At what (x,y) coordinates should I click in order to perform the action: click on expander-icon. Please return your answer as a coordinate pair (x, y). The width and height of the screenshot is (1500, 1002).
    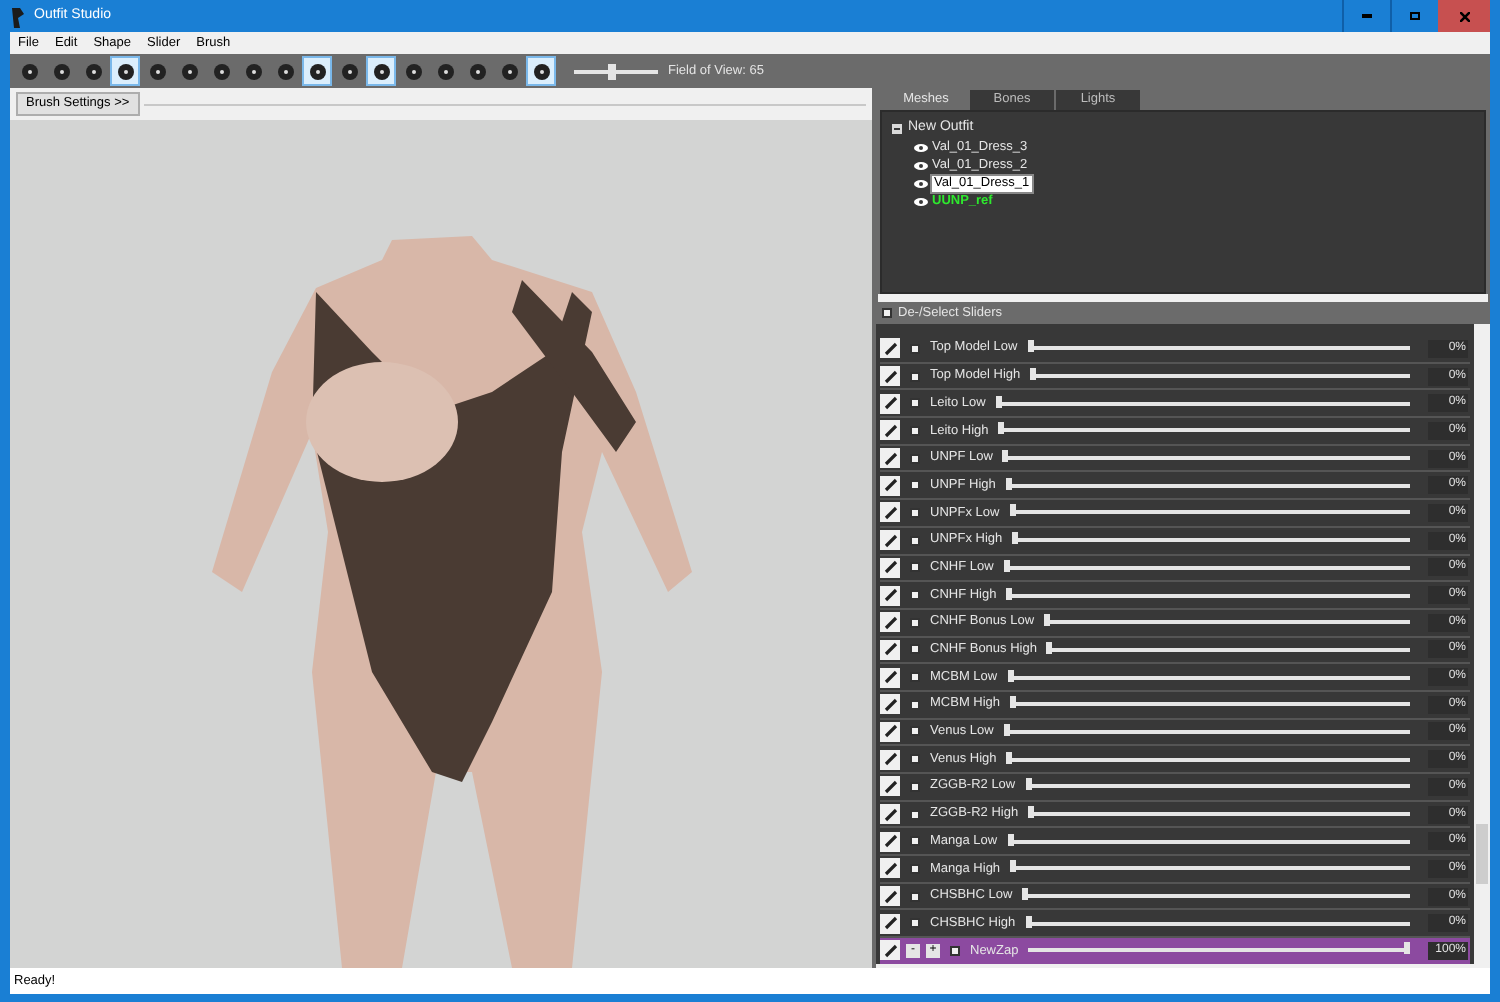
    Looking at the image, I should click on (897, 128).